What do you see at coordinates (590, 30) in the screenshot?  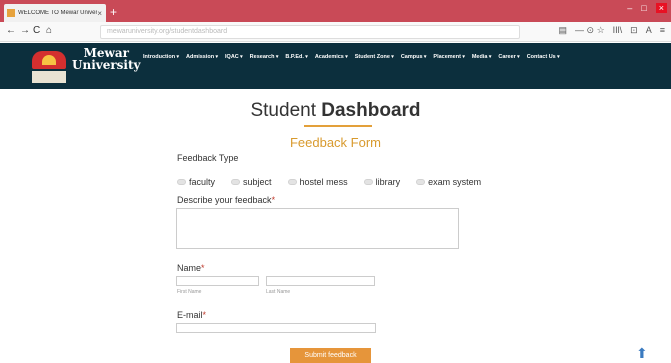 I see `page-actions-icon: — ⊙ ☆` at bounding box center [590, 30].